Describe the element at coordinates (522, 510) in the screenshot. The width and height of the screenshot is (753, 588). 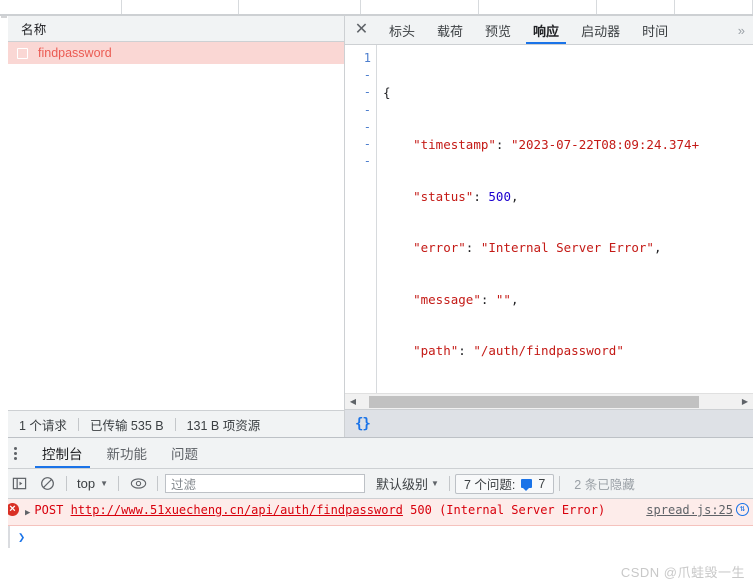
I see `status-text: (Internal Server Error)` at that location.